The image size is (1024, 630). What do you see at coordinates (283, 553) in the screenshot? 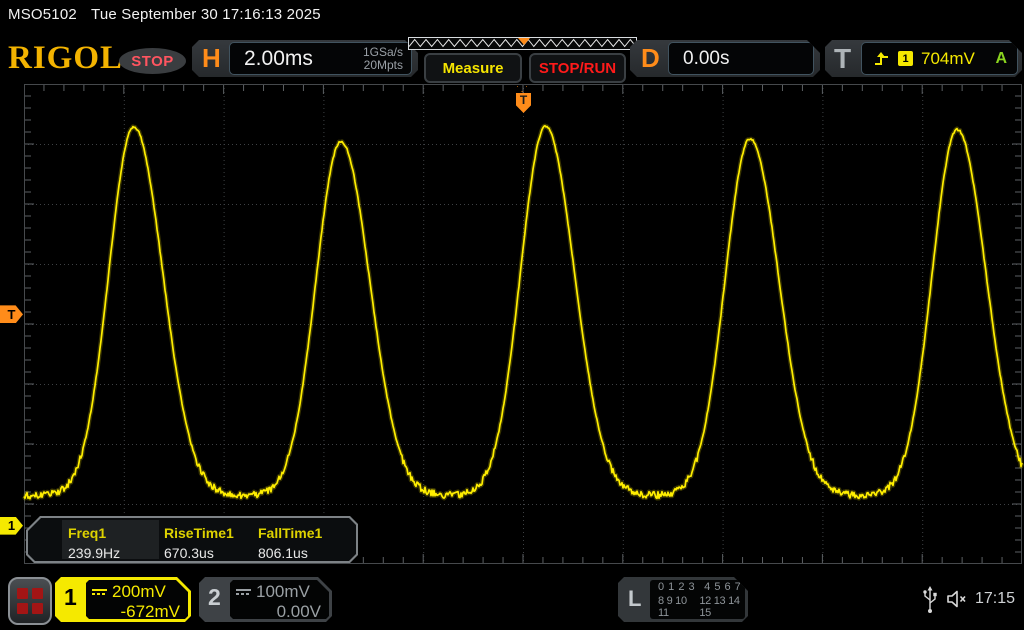
I see `measurement-value: 806.1us` at bounding box center [283, 553].